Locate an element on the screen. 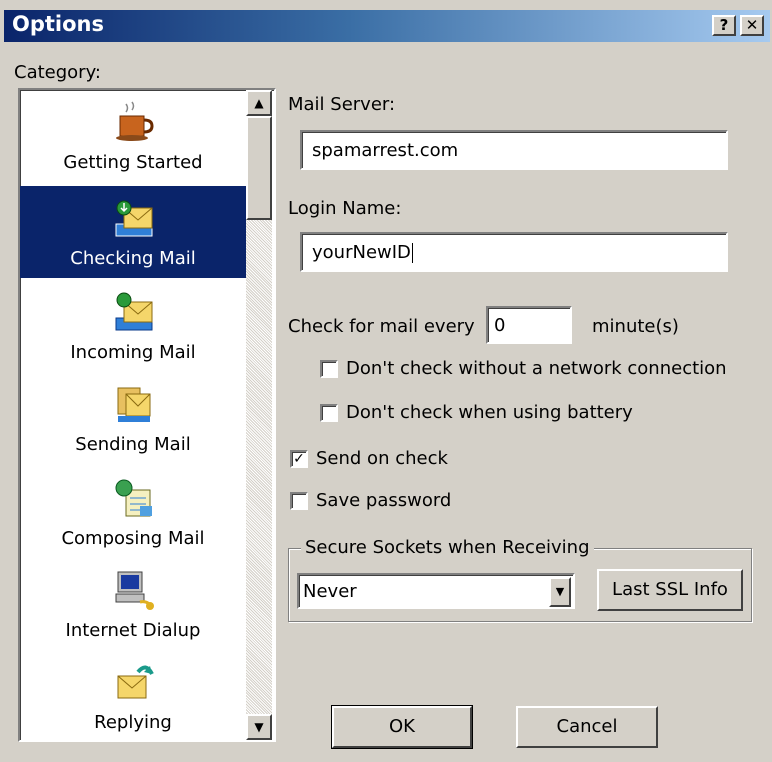 The image size is (772, 762). category-item-label: Checking Mail is located at coordinates (133, 258).